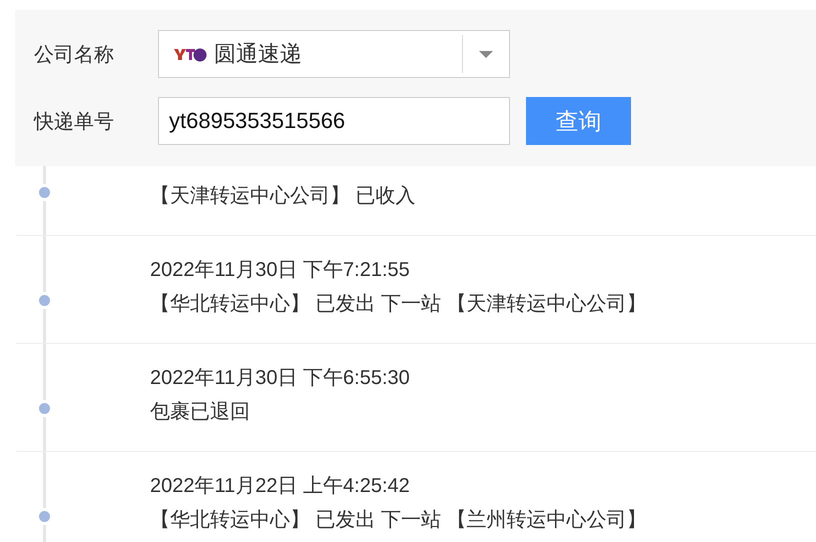  Describe the element at coordinates (334, 121) in the screenshot. I see `tracking-number-field: yt6895353515566` at that location.